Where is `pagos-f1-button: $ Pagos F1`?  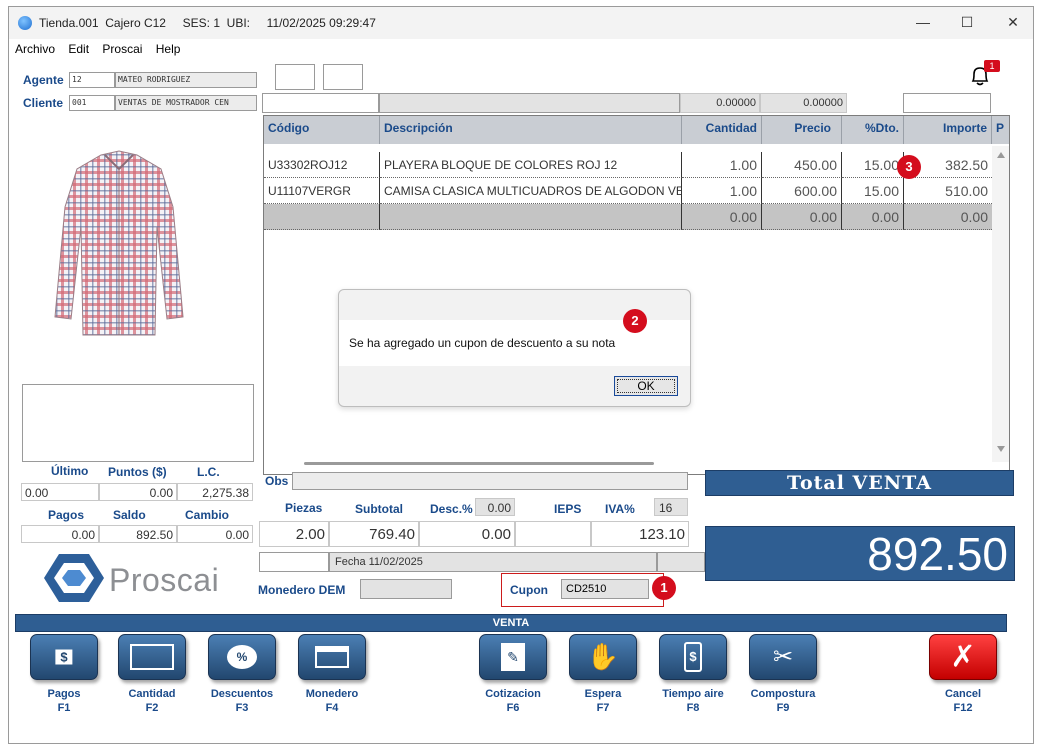
pagos-f1-button: $ Pagos F1 is located at coordinates (64, 674).